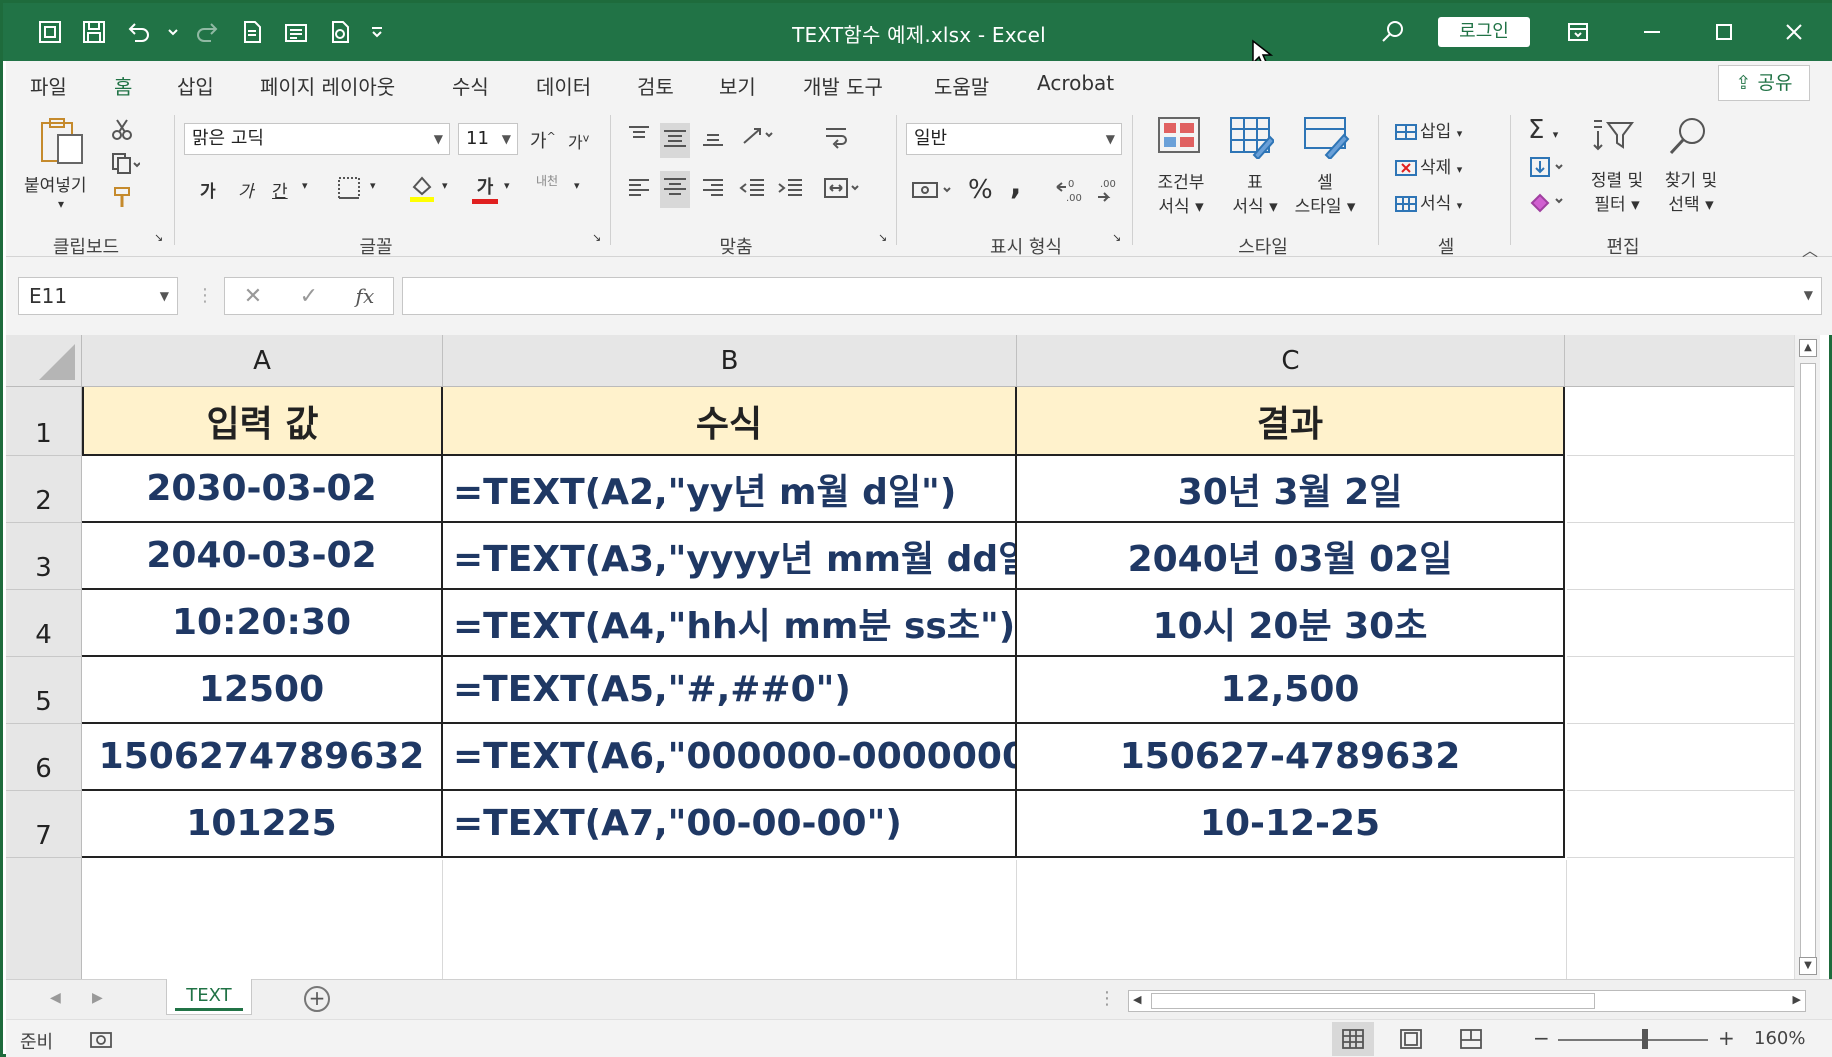 The image size is (1832, 1057). What do you see at coordinates (730, 690) in the screenshot?
I see `cell-b5: =TEXT(A5,"#,##0")` at bounding box center [730, 690].